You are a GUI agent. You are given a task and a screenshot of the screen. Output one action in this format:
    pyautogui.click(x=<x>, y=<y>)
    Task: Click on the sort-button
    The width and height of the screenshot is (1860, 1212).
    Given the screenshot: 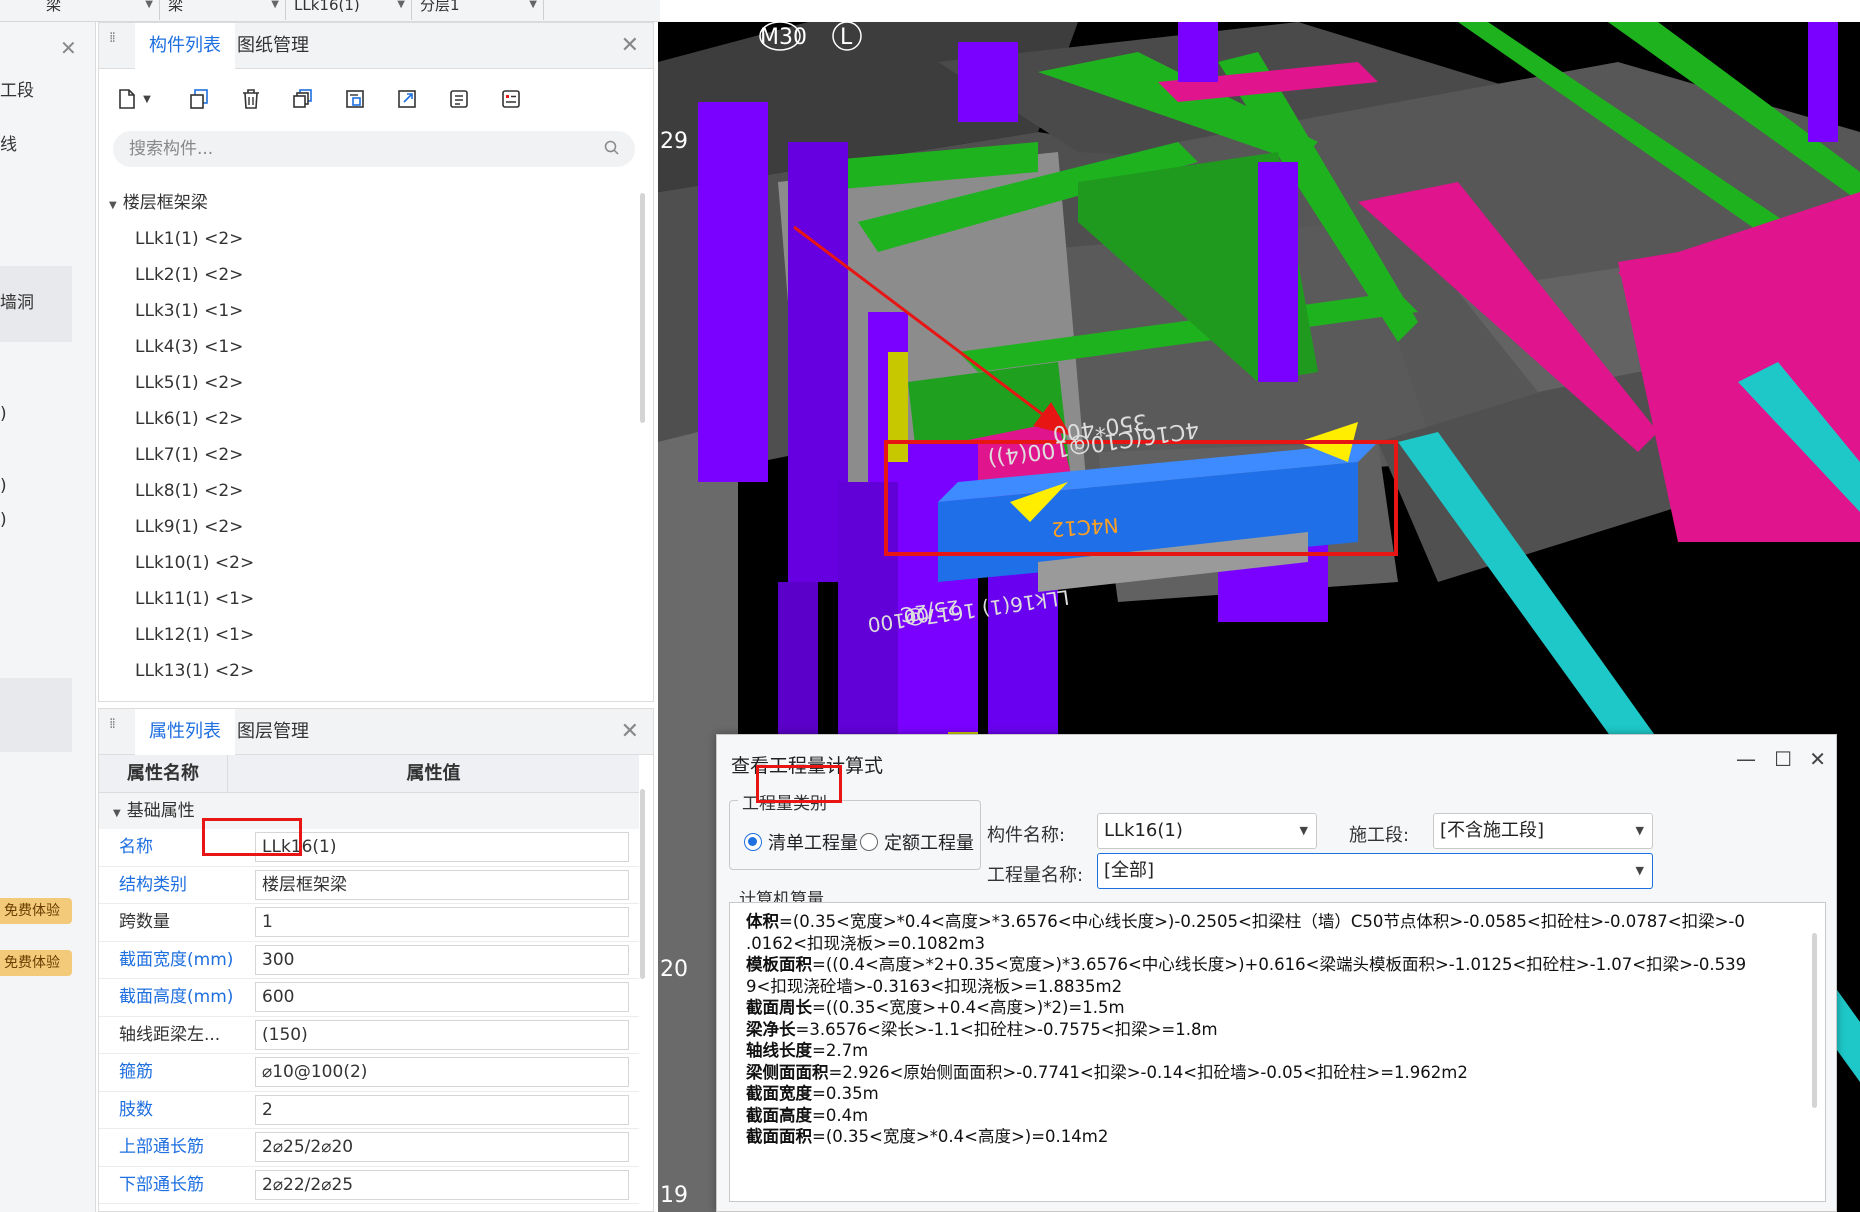 What is the action you would take?
    pyautogui.click(x=459, y=99)
    